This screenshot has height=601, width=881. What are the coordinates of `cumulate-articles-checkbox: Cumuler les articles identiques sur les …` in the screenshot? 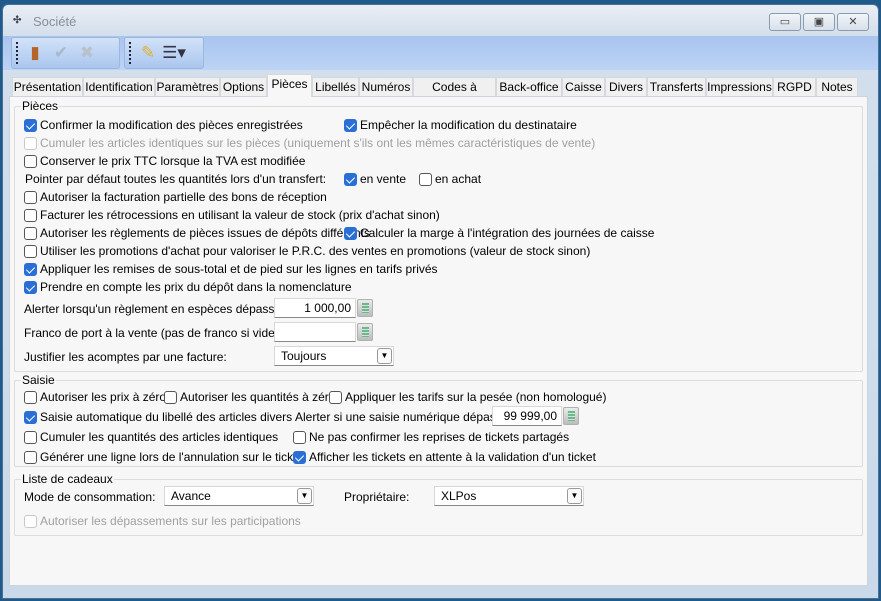 It's located at (309, 143).